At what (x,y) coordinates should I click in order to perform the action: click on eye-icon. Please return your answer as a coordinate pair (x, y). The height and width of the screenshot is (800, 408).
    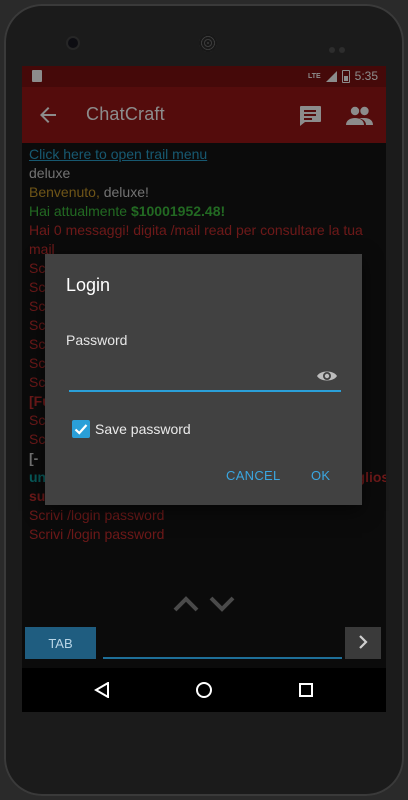
    Looking at the image, I should click on (327, 376).